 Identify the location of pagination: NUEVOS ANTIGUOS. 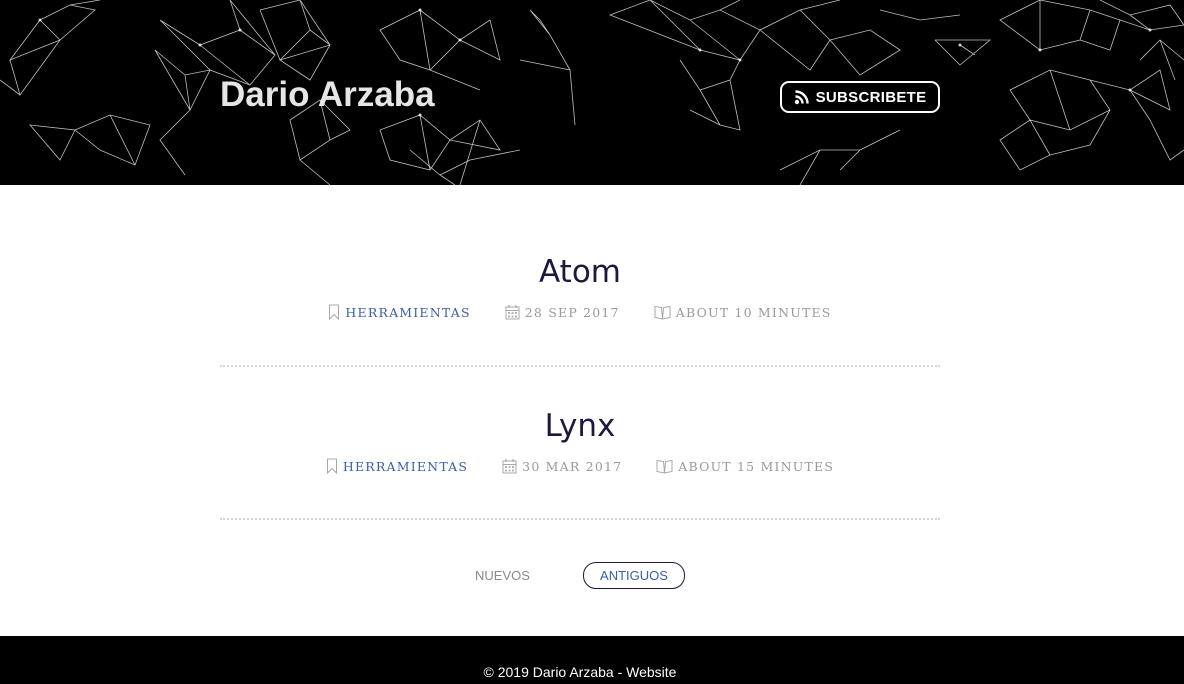
(592, 575).